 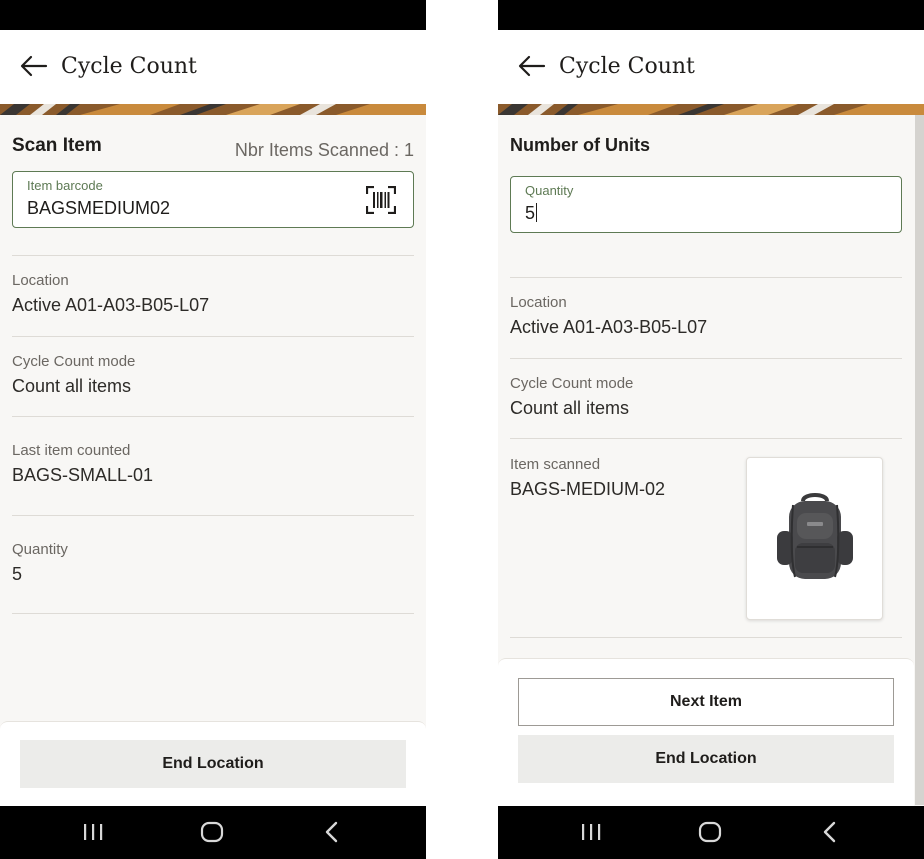 What do you see at coordinates (537, 212) in the screenshot?
I see `text-cursor` at bounding box center [537, 212].